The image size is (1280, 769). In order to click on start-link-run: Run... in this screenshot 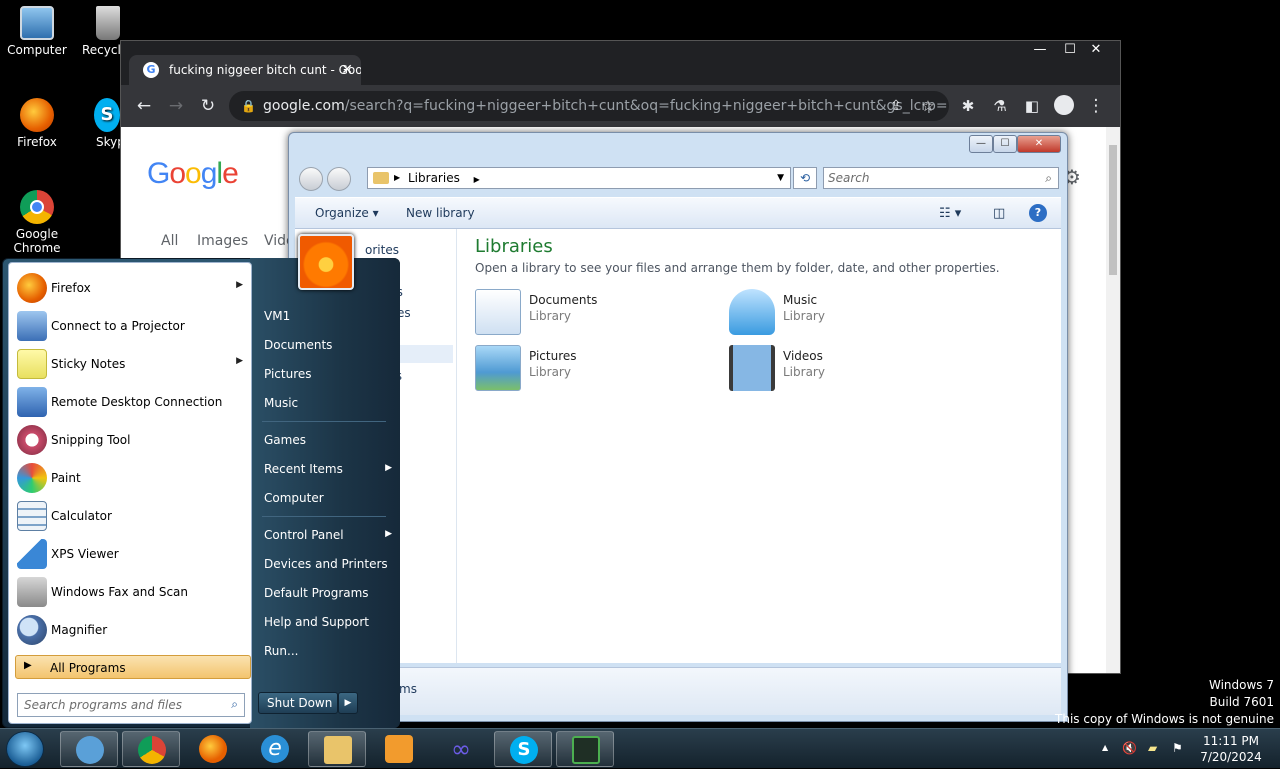, I will do `click(328, 651)`.